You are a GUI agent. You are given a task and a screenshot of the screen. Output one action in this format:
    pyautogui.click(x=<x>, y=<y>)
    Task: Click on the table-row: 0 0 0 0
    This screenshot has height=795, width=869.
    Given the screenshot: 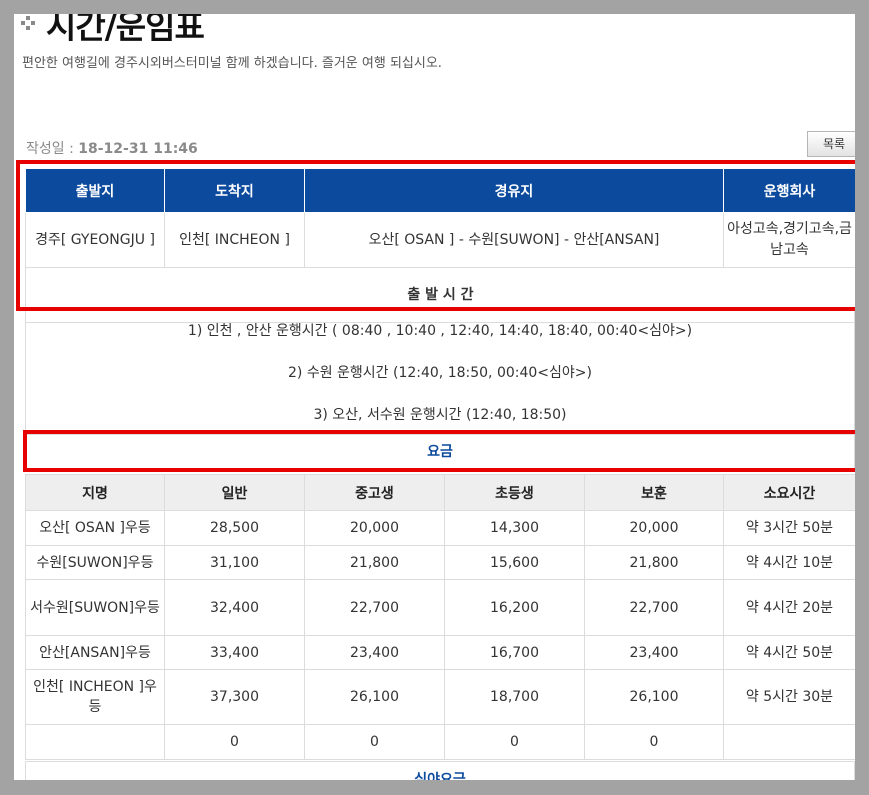 What is the action you would take?
    pyautogui.click(x=440, y=742)
    